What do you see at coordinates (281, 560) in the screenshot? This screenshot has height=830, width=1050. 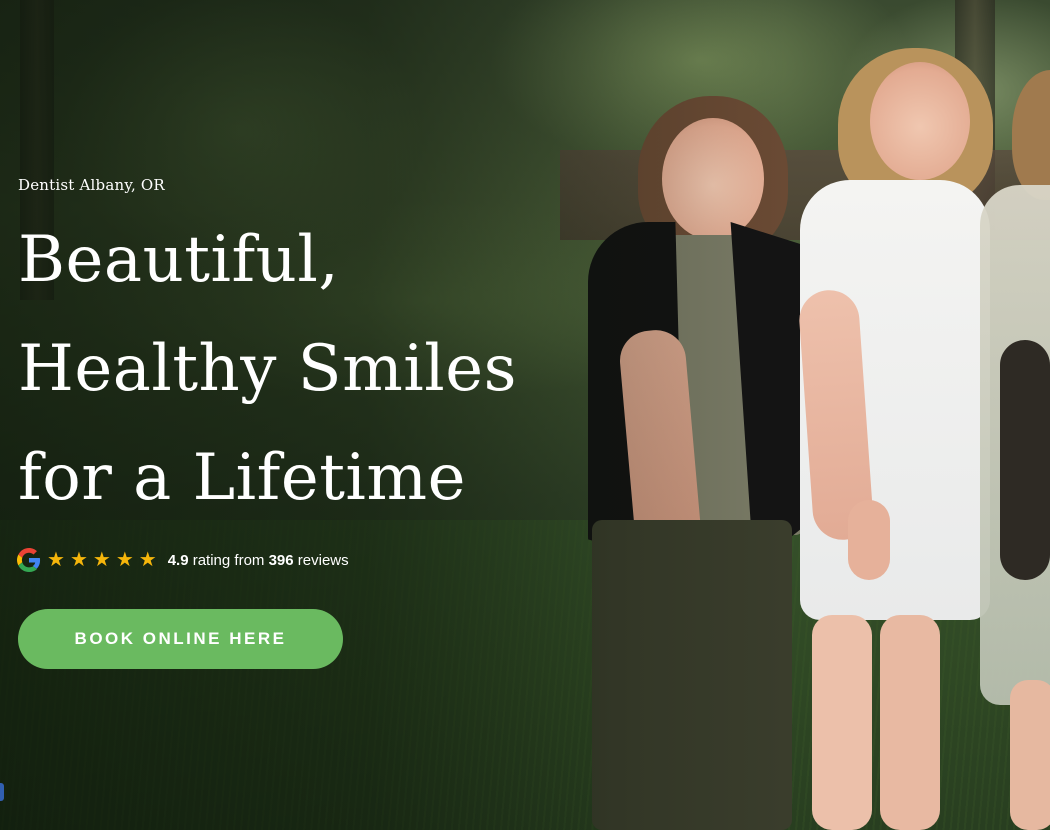 I see `review-count: 396` at bounding box center [281, 560].